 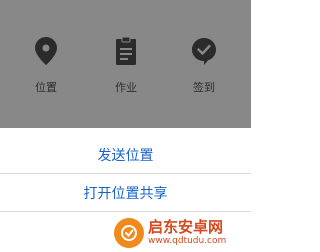 What do you see at coordinates (126, 87) in the screenshot?
I see `toolbar-item-label: 作业` at bounding box center [126, 87].